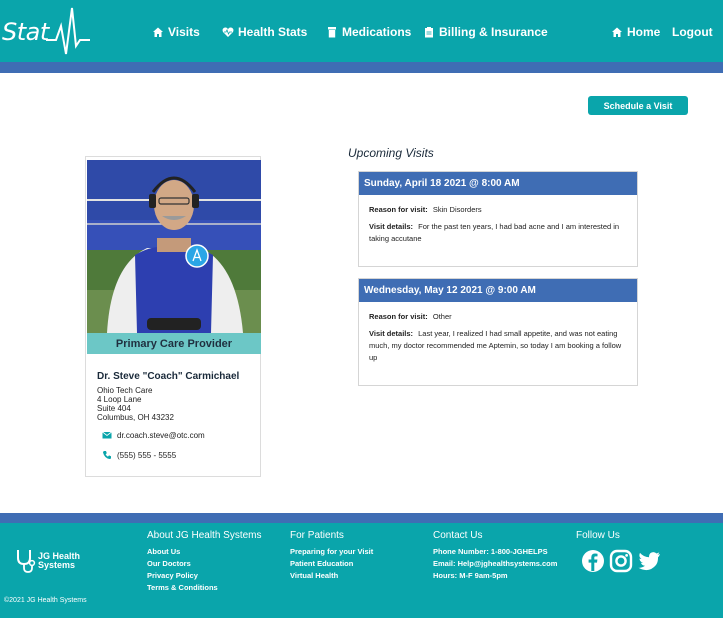  Describe the element at coordinates (119, 399) in the screenshot. I see `provider-address-line1: 4 Loop Lane` at that location.